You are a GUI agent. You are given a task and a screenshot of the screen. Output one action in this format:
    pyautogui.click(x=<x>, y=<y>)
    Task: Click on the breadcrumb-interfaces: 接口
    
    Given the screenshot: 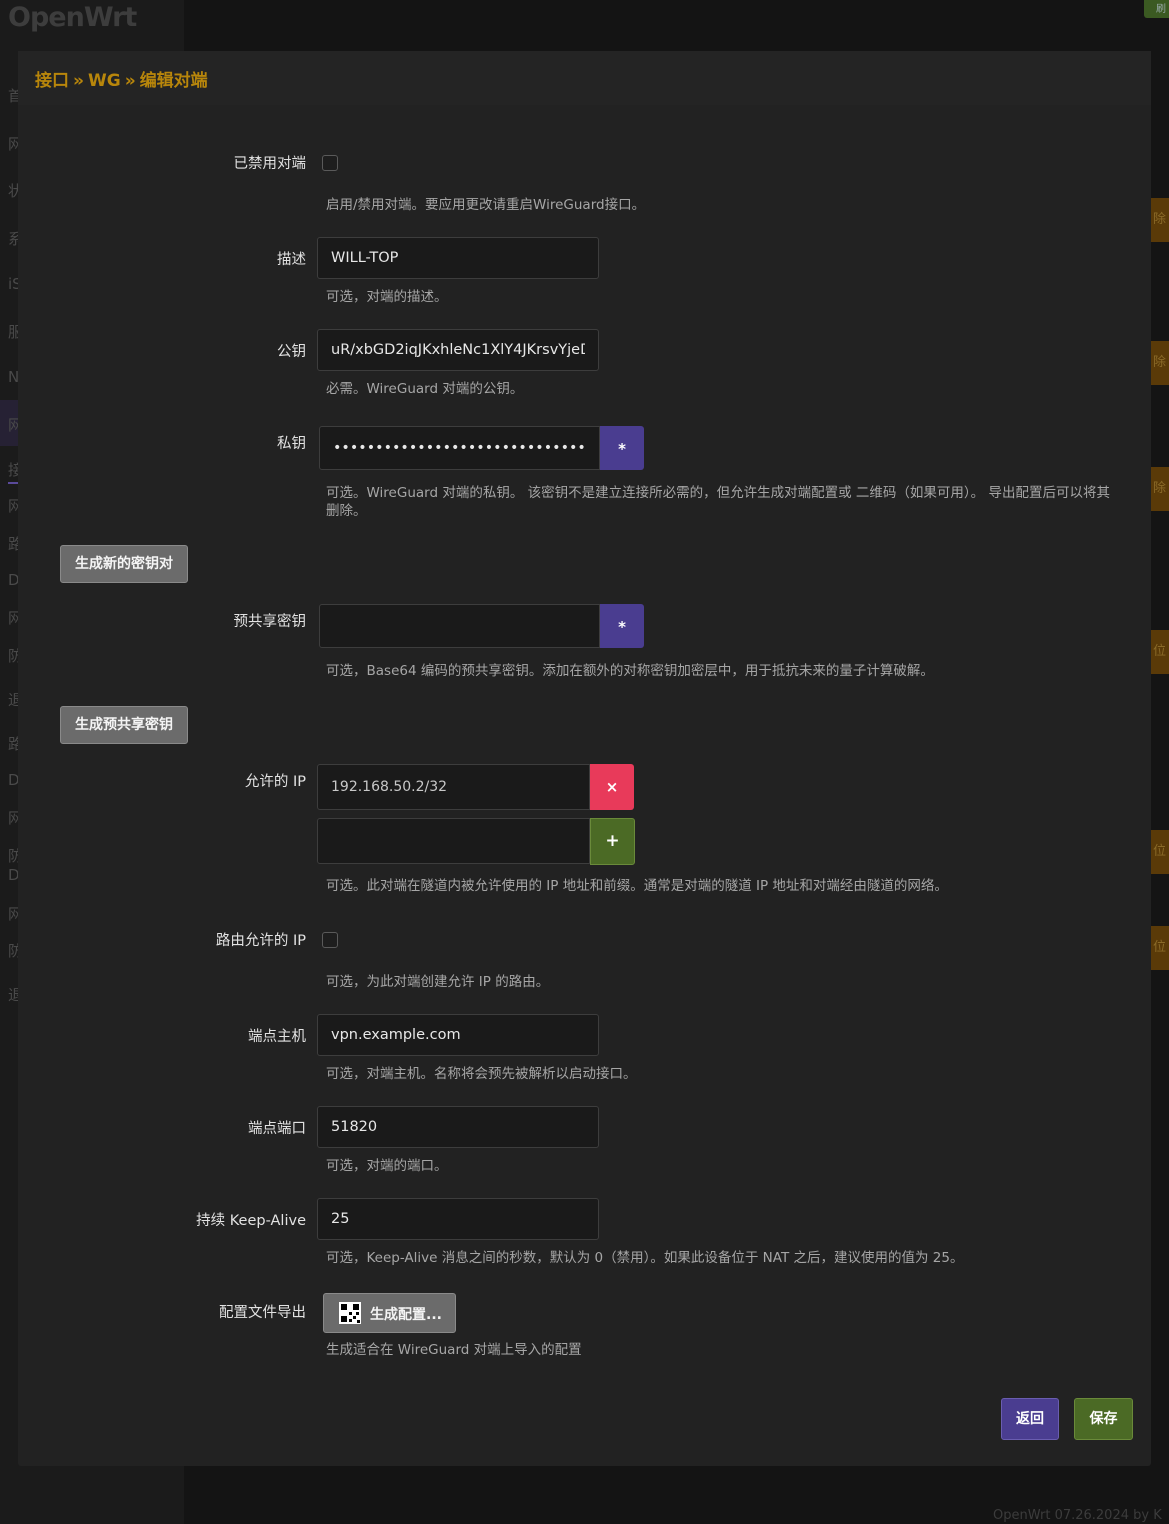 What is the action you would take?
    pyautogui.click(x=52, y=81)
    